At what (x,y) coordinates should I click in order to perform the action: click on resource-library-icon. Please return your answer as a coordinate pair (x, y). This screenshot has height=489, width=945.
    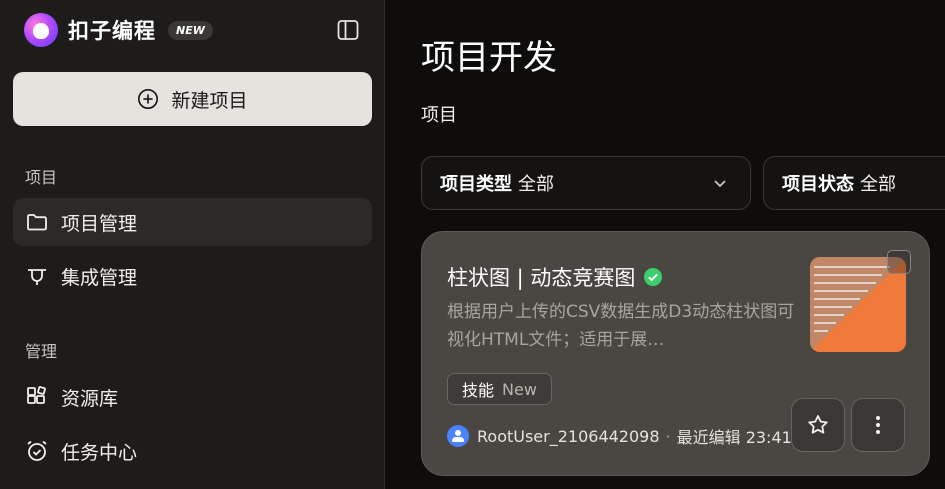
    Looking at the image, I should click on (36, 395).